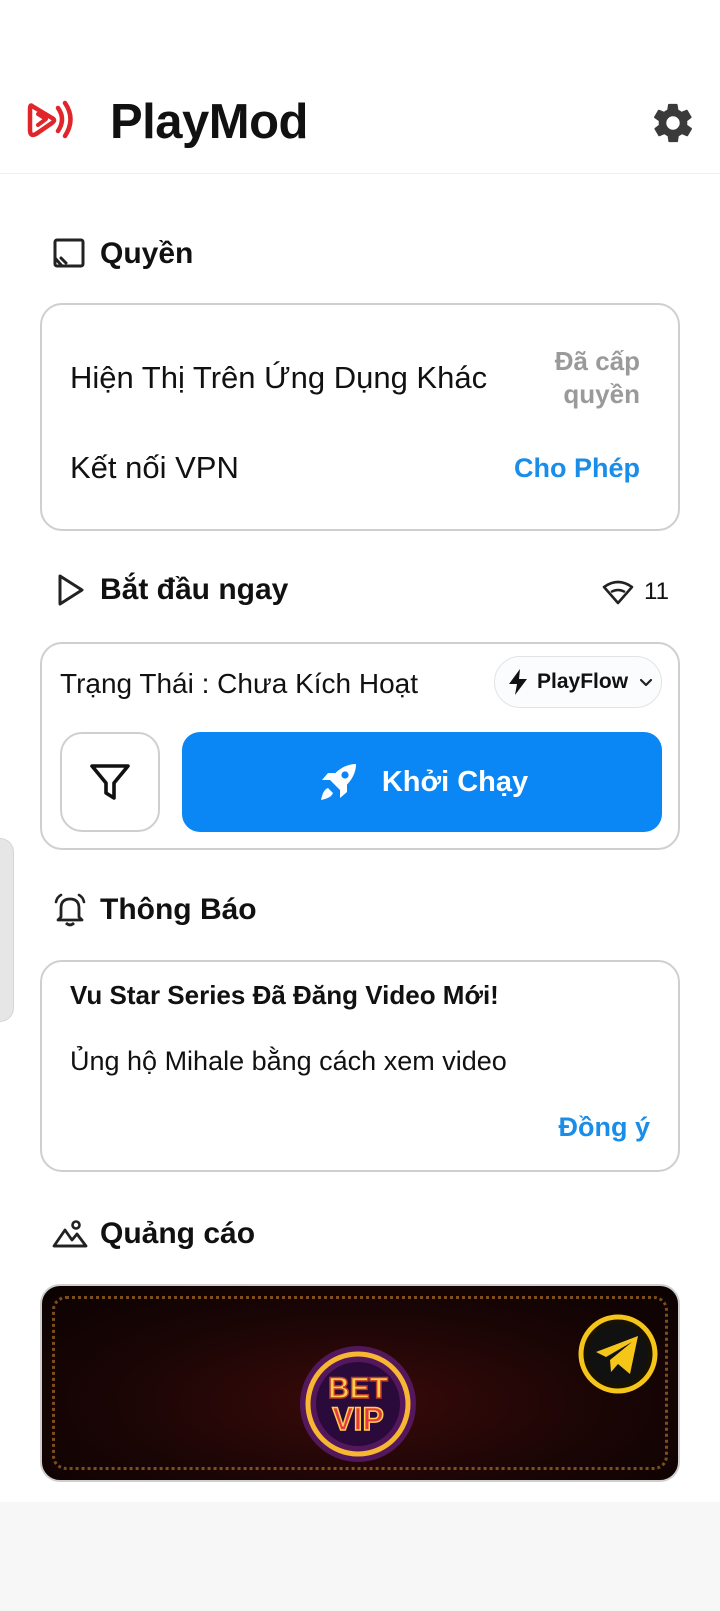 Image resolution: width=720 pixels, height=1611 pixels. Describe the element at coordinates (355, 468) in the screenshot. I see `permission-row-vpn: Kết nối VPN Cho Phép` at that location.